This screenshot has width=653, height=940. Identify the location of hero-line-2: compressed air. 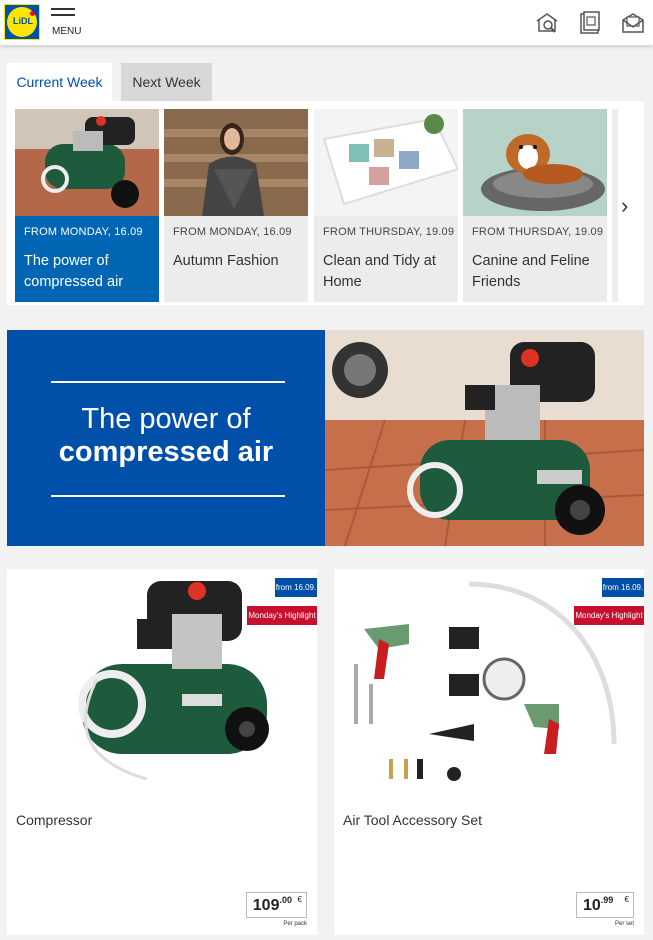
(166, 452).